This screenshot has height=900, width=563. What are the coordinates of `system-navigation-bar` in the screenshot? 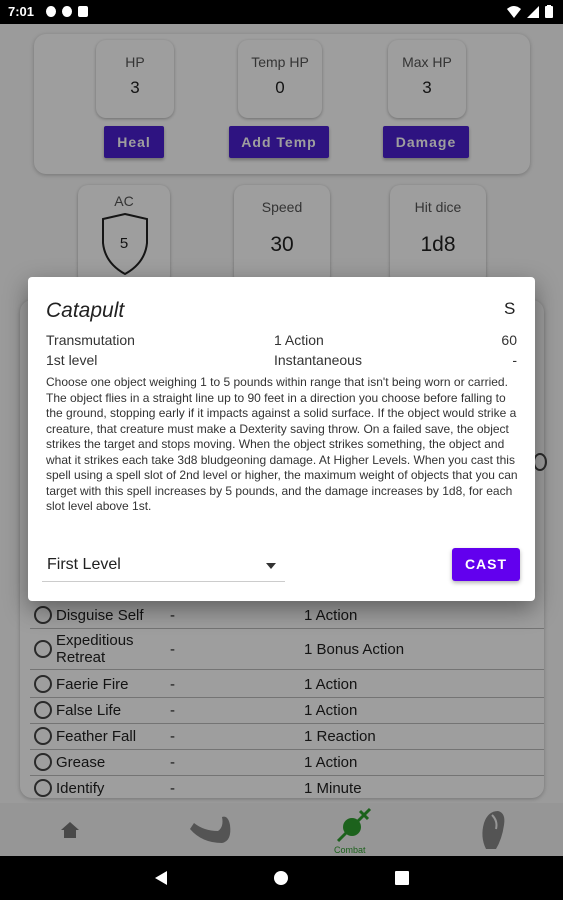 It's located at (281, 878).